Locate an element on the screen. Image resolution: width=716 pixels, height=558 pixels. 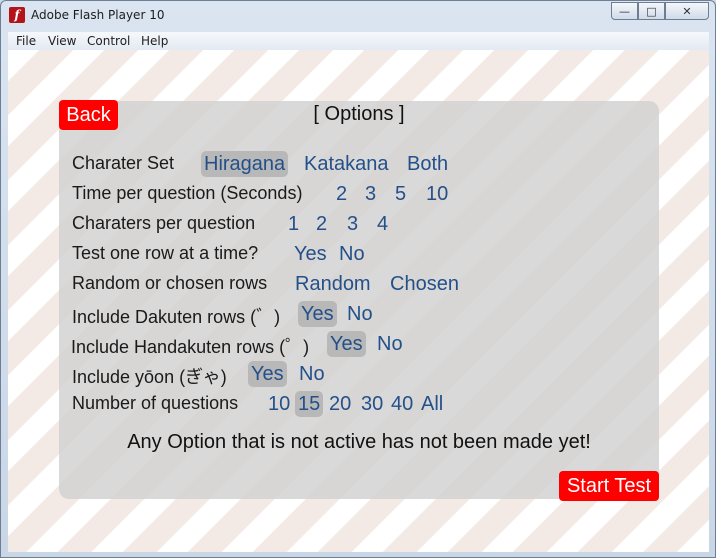
minimize-icon: — is located at coordinates (624, 11).